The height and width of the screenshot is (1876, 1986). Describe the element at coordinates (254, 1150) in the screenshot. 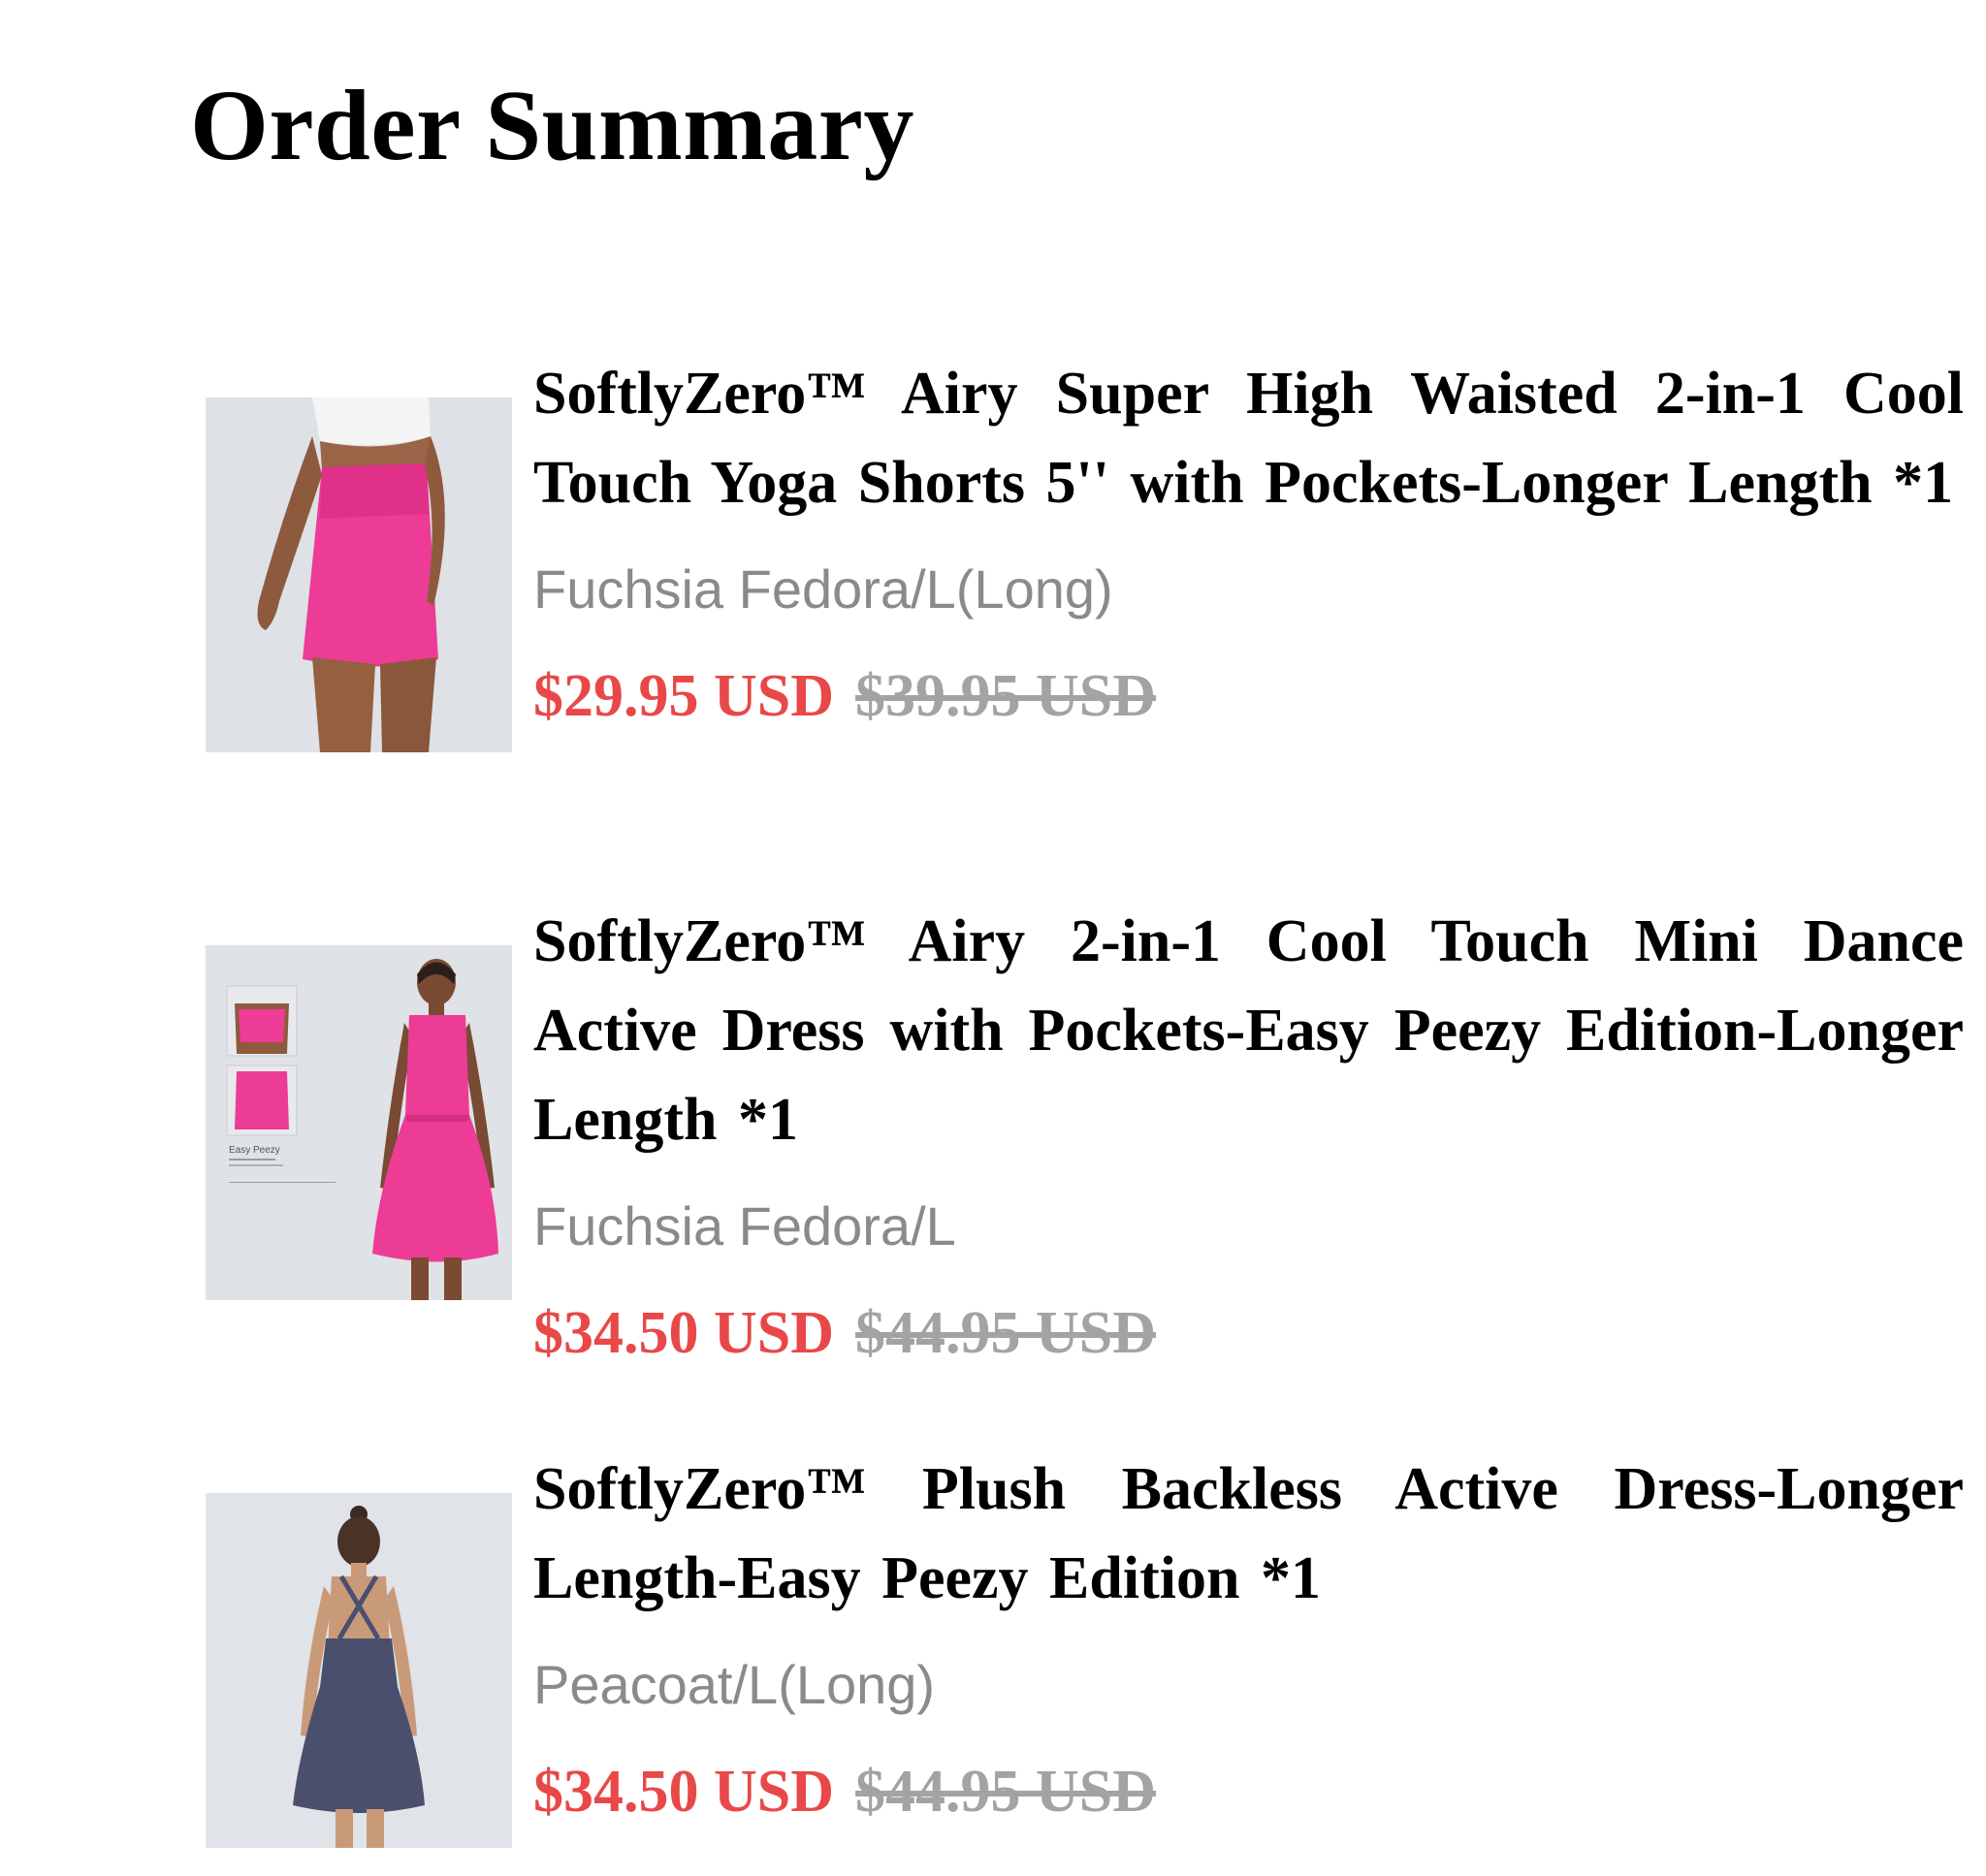

I see `image-caption: Easy Peezy` at that location.